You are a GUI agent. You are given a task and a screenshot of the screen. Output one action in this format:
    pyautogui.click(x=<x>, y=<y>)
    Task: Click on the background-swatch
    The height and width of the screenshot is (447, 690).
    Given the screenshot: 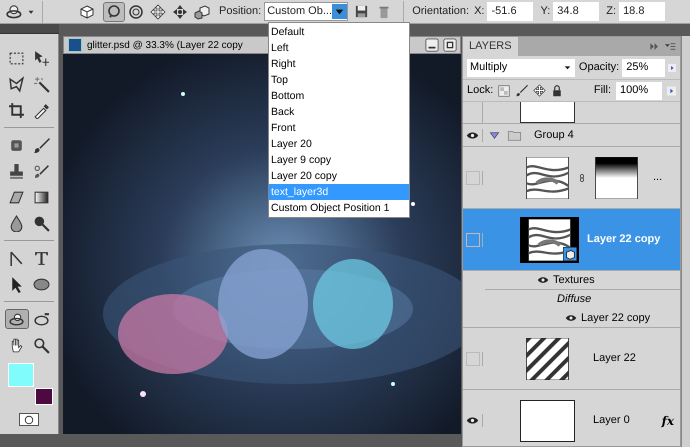 What is the action you would take?
    pyautogui.click(x=44, y=396)
    